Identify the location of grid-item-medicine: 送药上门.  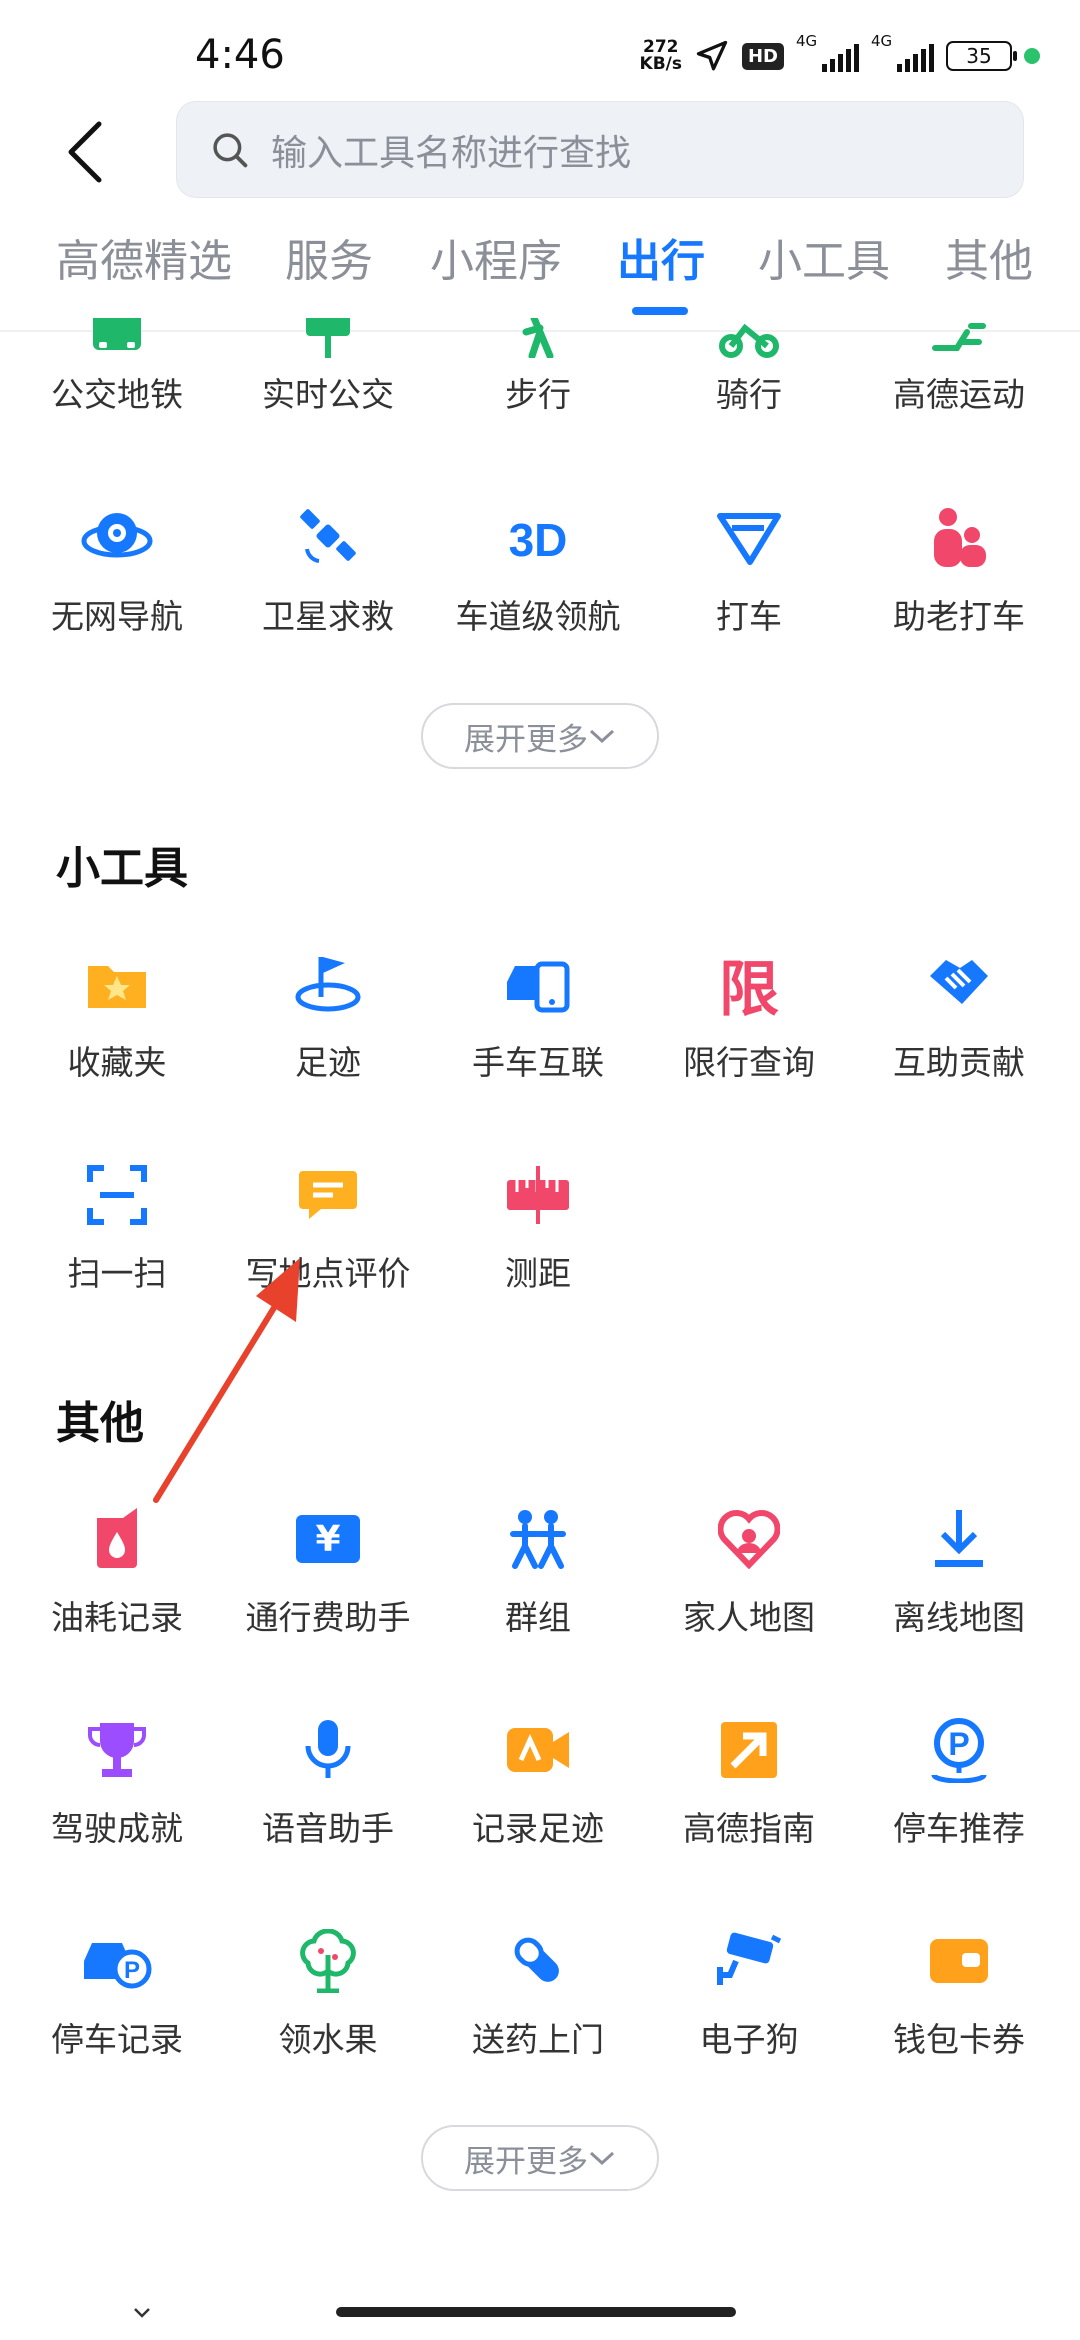
(538, 1992).